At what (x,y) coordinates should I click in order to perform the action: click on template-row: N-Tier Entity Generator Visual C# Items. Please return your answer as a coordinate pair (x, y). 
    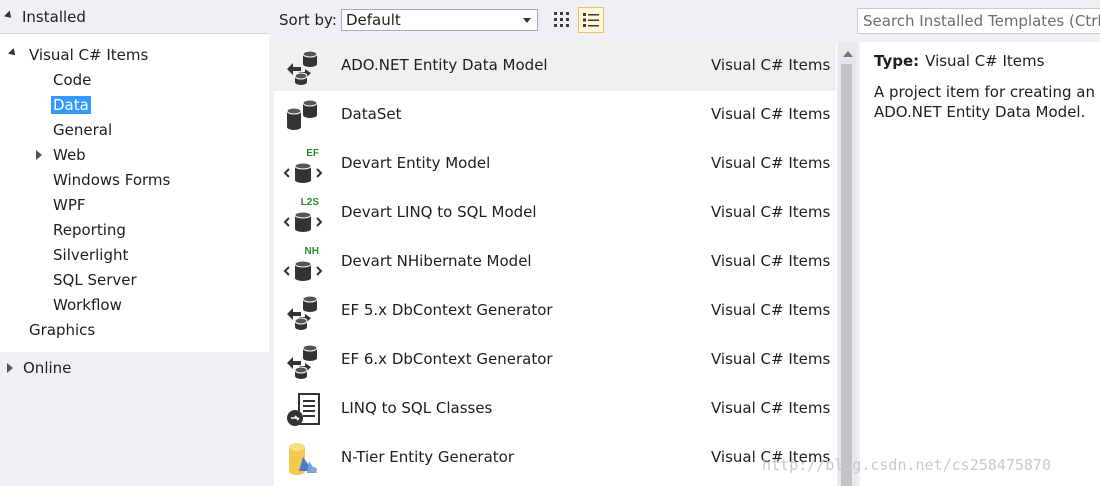
    Looking at the image, I should click on (555, 458).